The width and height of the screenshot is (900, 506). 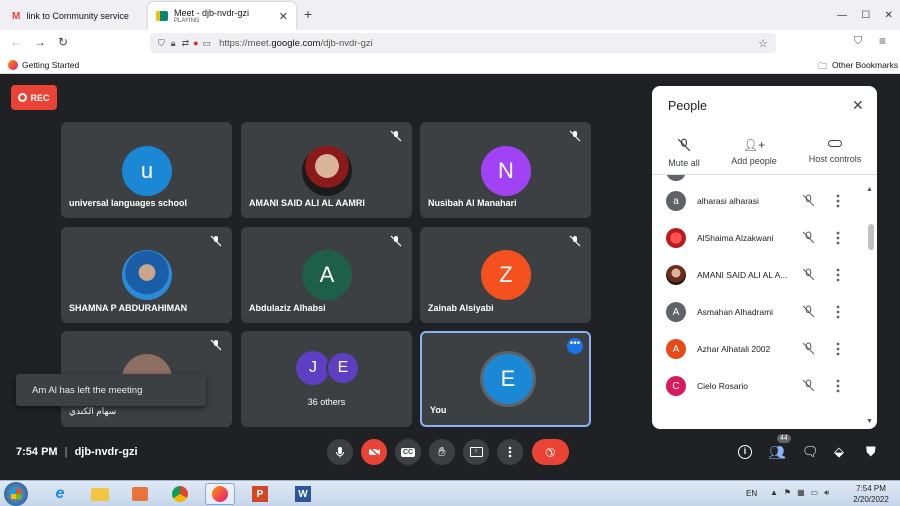 I want to click on taskbar-powerpoint: P, so click(x=260, y=494).